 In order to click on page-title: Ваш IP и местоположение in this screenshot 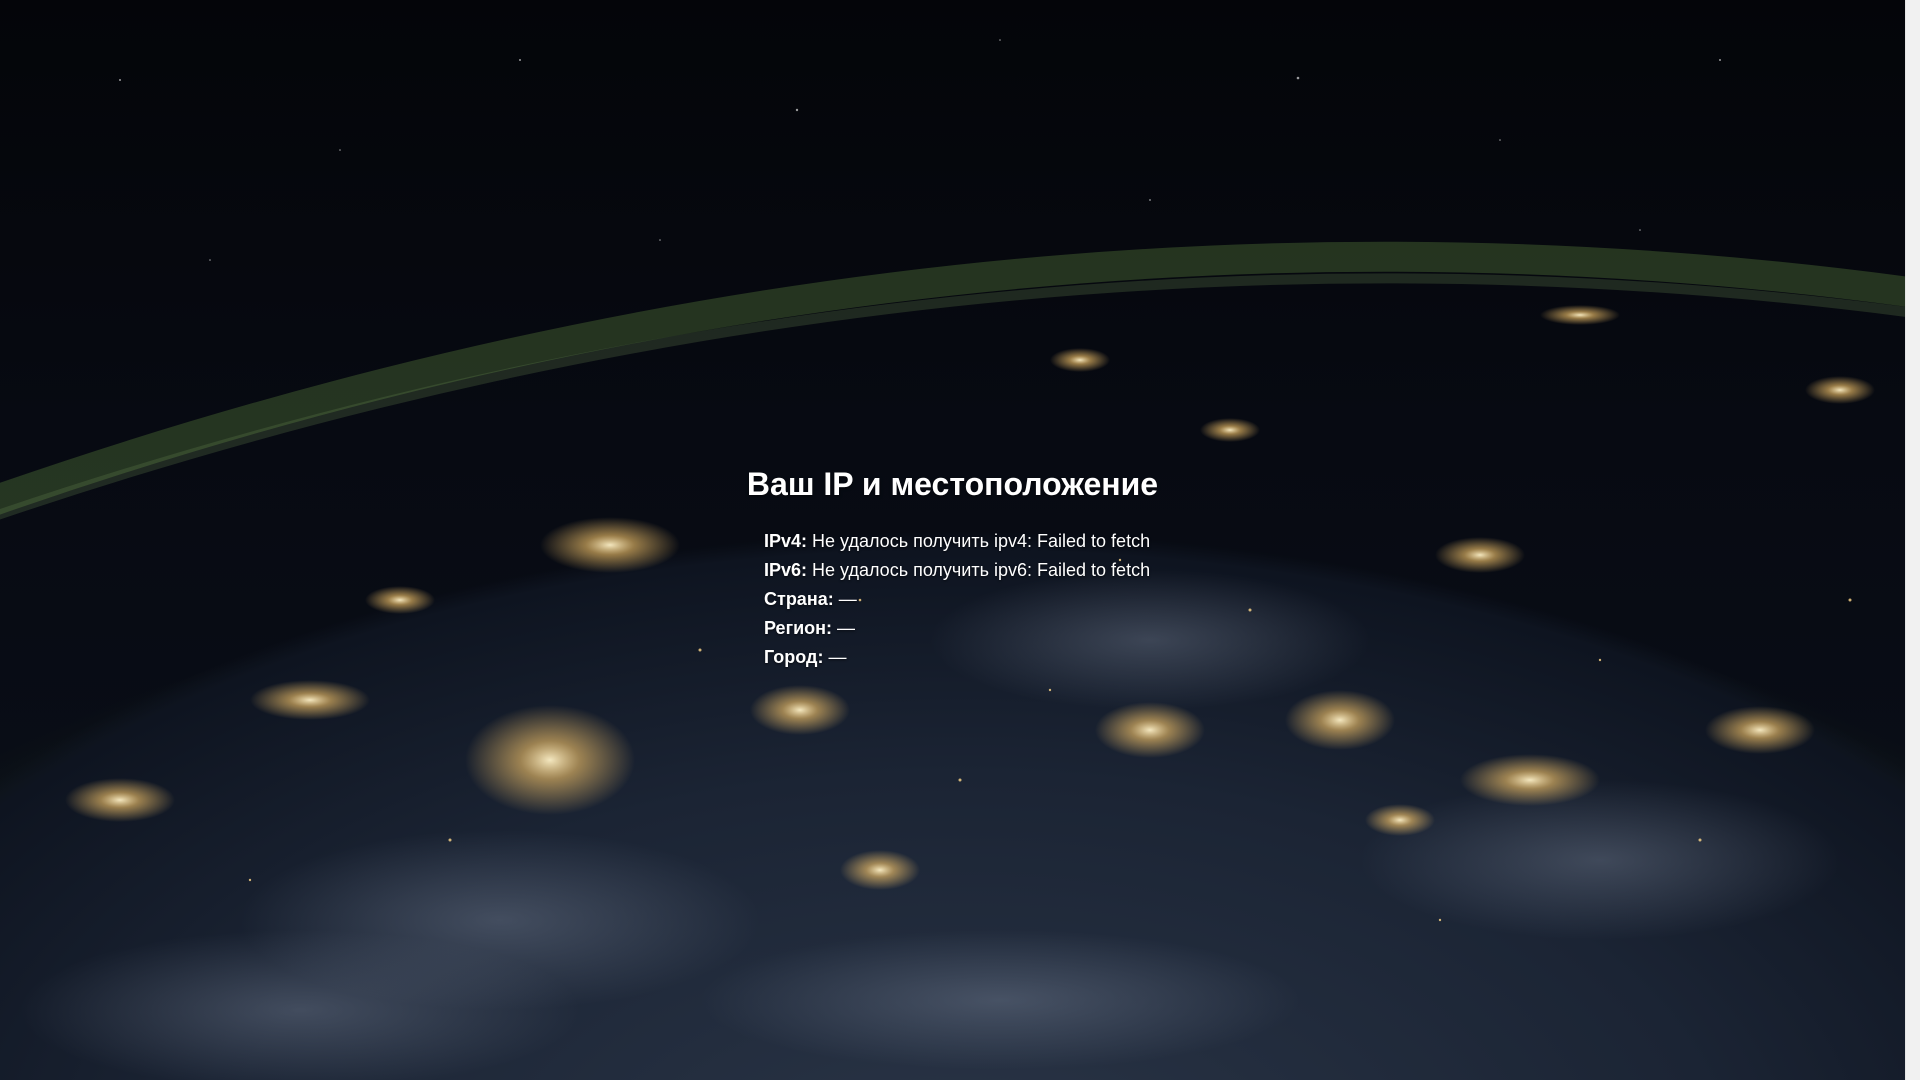, I will do `click(952, 484)`.